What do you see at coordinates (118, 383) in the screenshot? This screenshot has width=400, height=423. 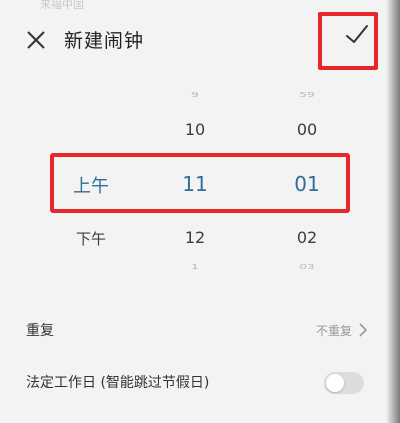 I see `holiday-label: 法定工作日 (智能跳过节假日)` at bounding box center [118, 383].